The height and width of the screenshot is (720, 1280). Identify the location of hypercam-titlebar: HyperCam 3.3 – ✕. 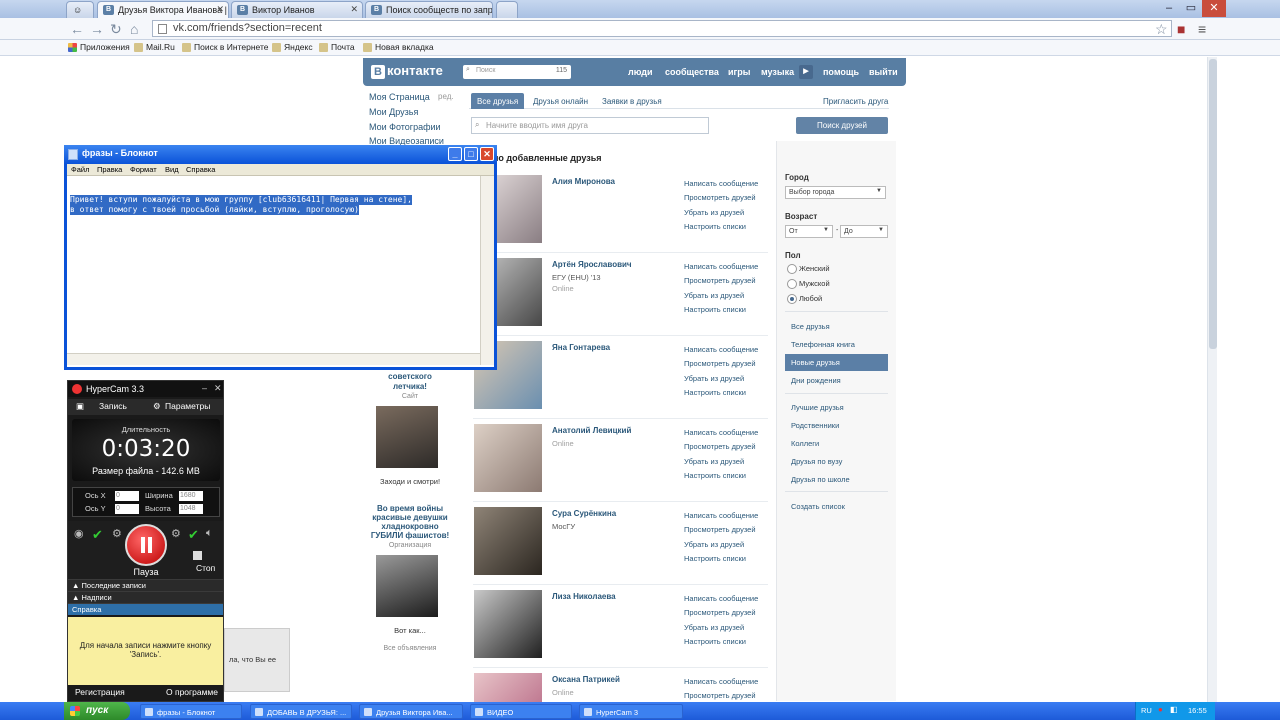
(145, 389).